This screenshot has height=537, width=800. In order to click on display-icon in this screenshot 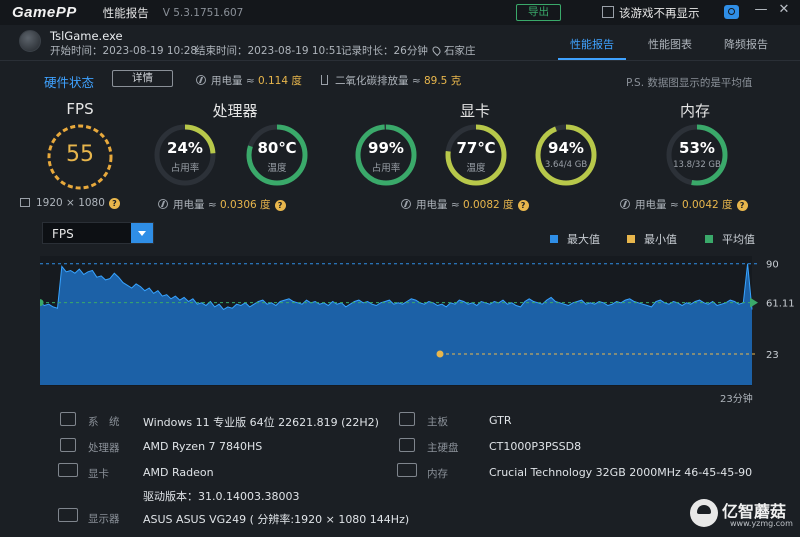, I will do `click(68, 515)`.